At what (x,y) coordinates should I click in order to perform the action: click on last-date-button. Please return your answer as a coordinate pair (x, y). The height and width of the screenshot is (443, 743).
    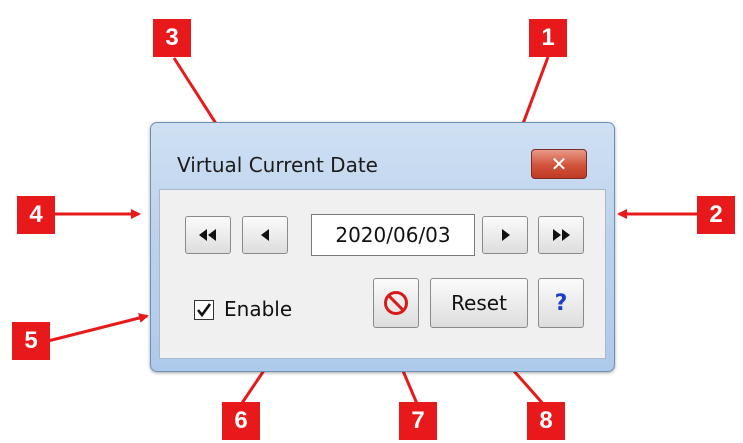
    Looking at the image, I should click on (561, 235).